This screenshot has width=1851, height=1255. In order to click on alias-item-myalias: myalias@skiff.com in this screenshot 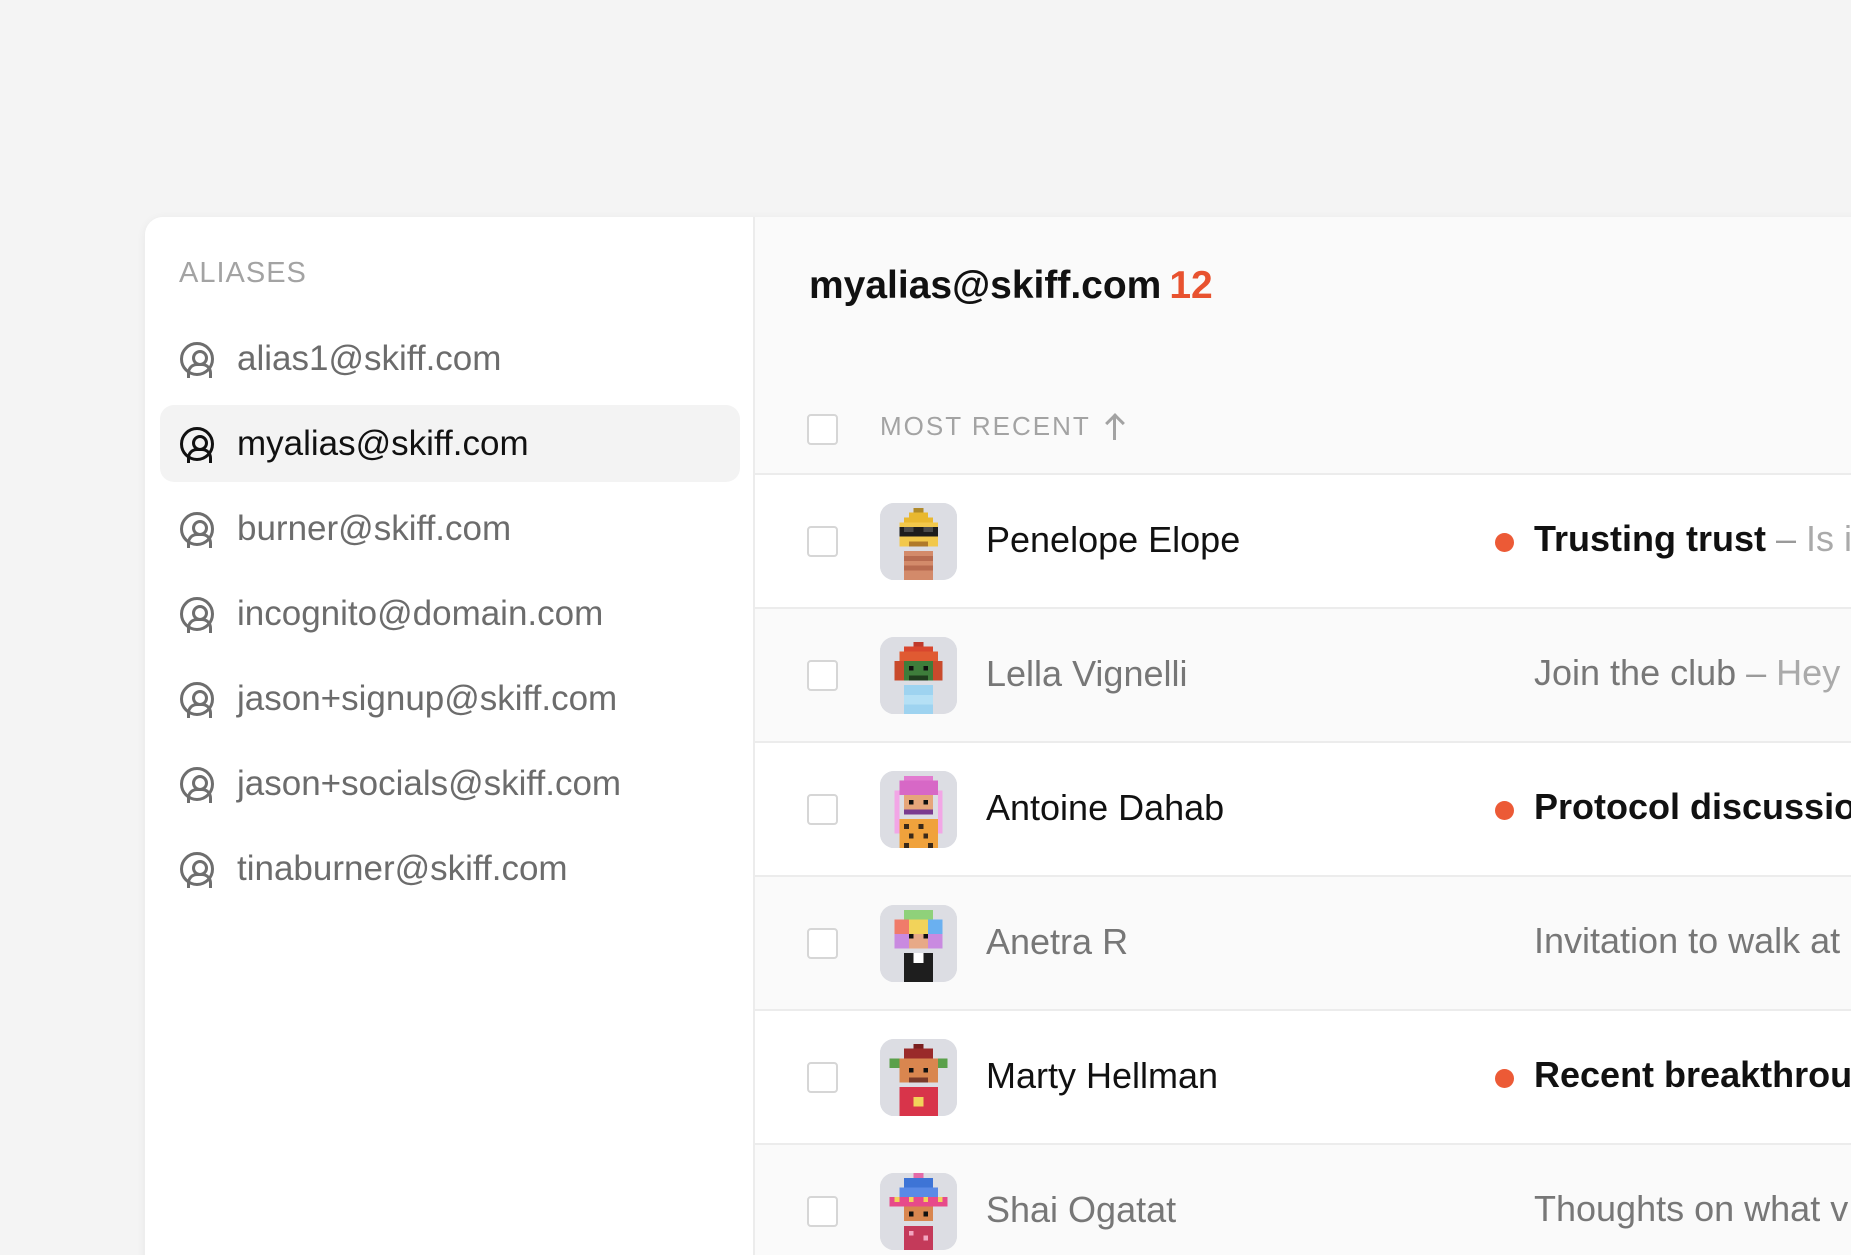, I will do `click(450, 443)`.